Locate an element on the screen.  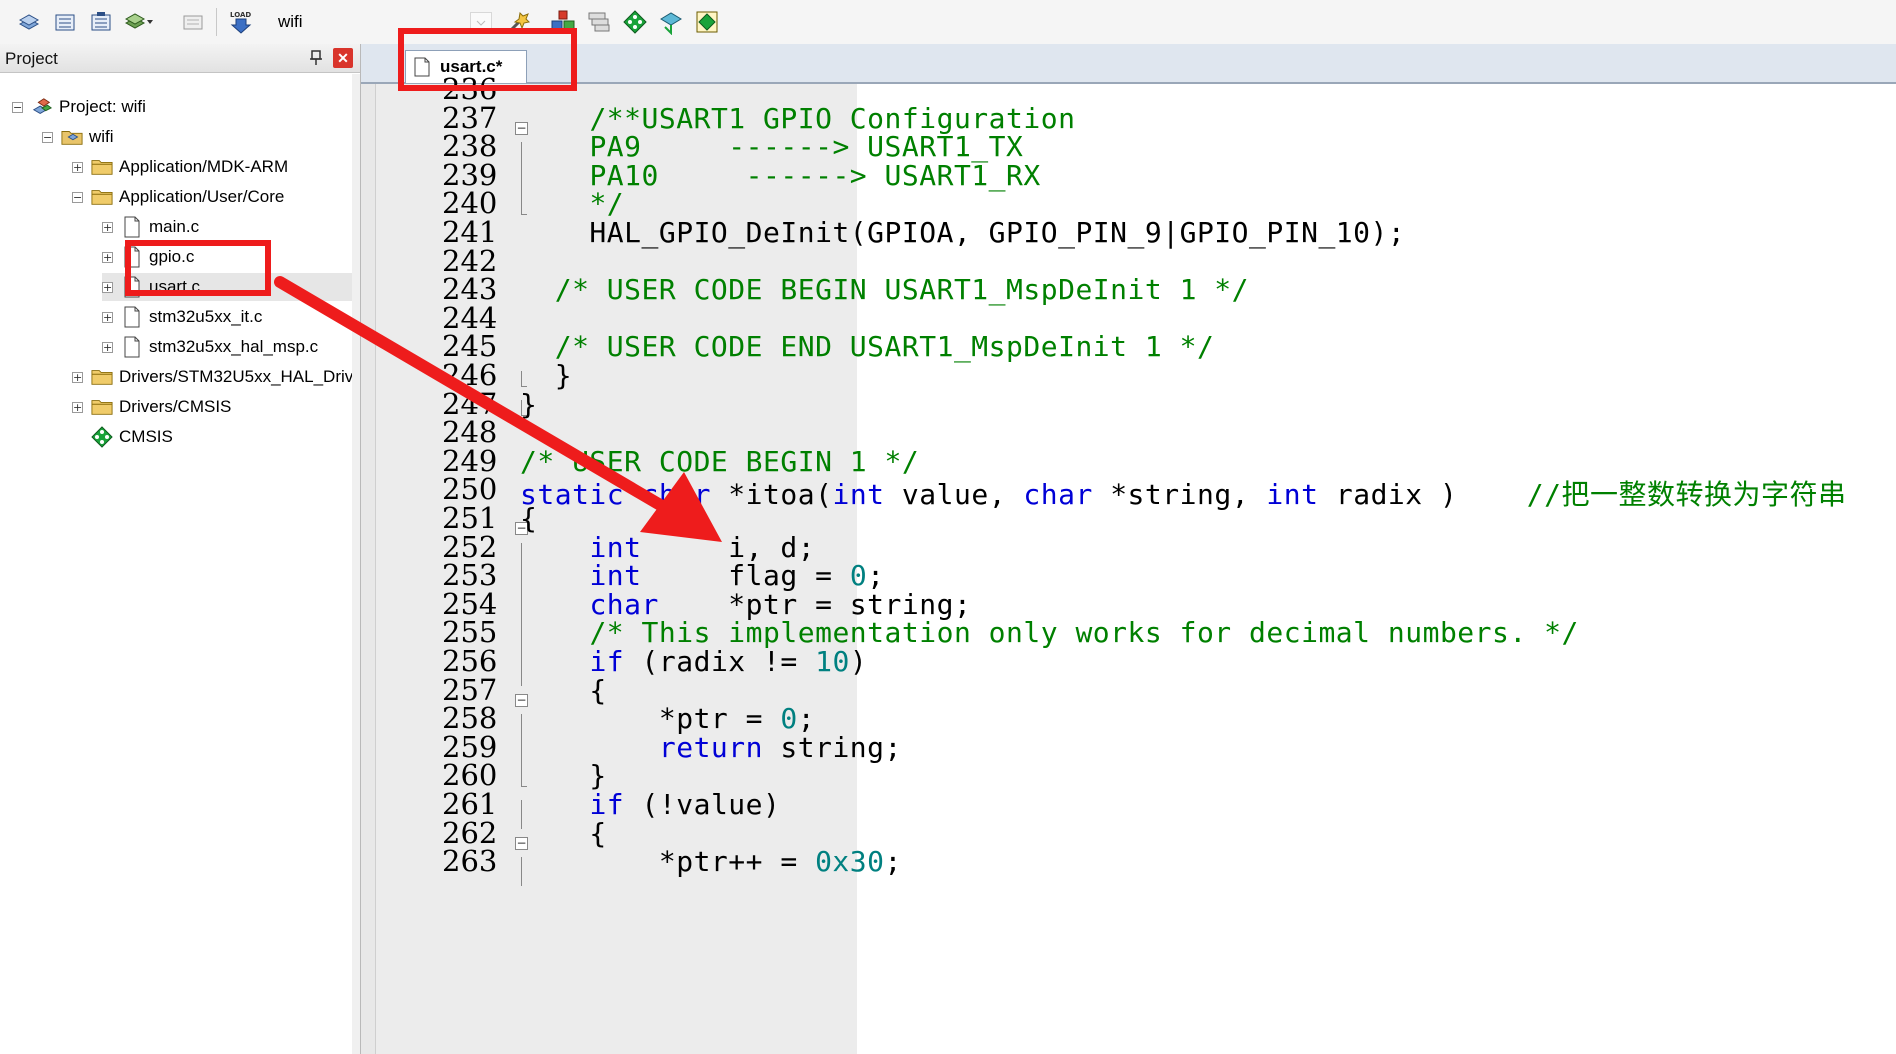
code-text: (radix != is located at coordinates (720, 661).